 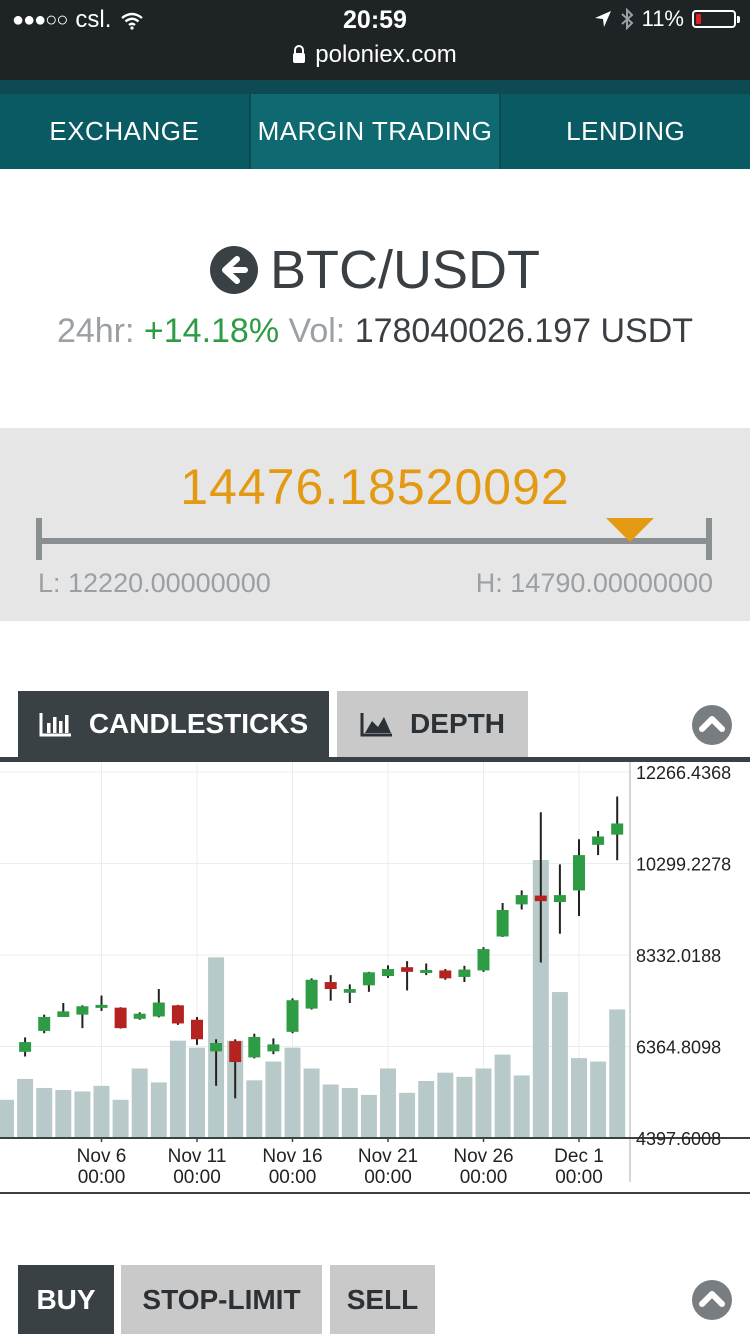 I want to click on tab-candlesticks-label: CANDLESTICKS, so click(x=198, y=723).